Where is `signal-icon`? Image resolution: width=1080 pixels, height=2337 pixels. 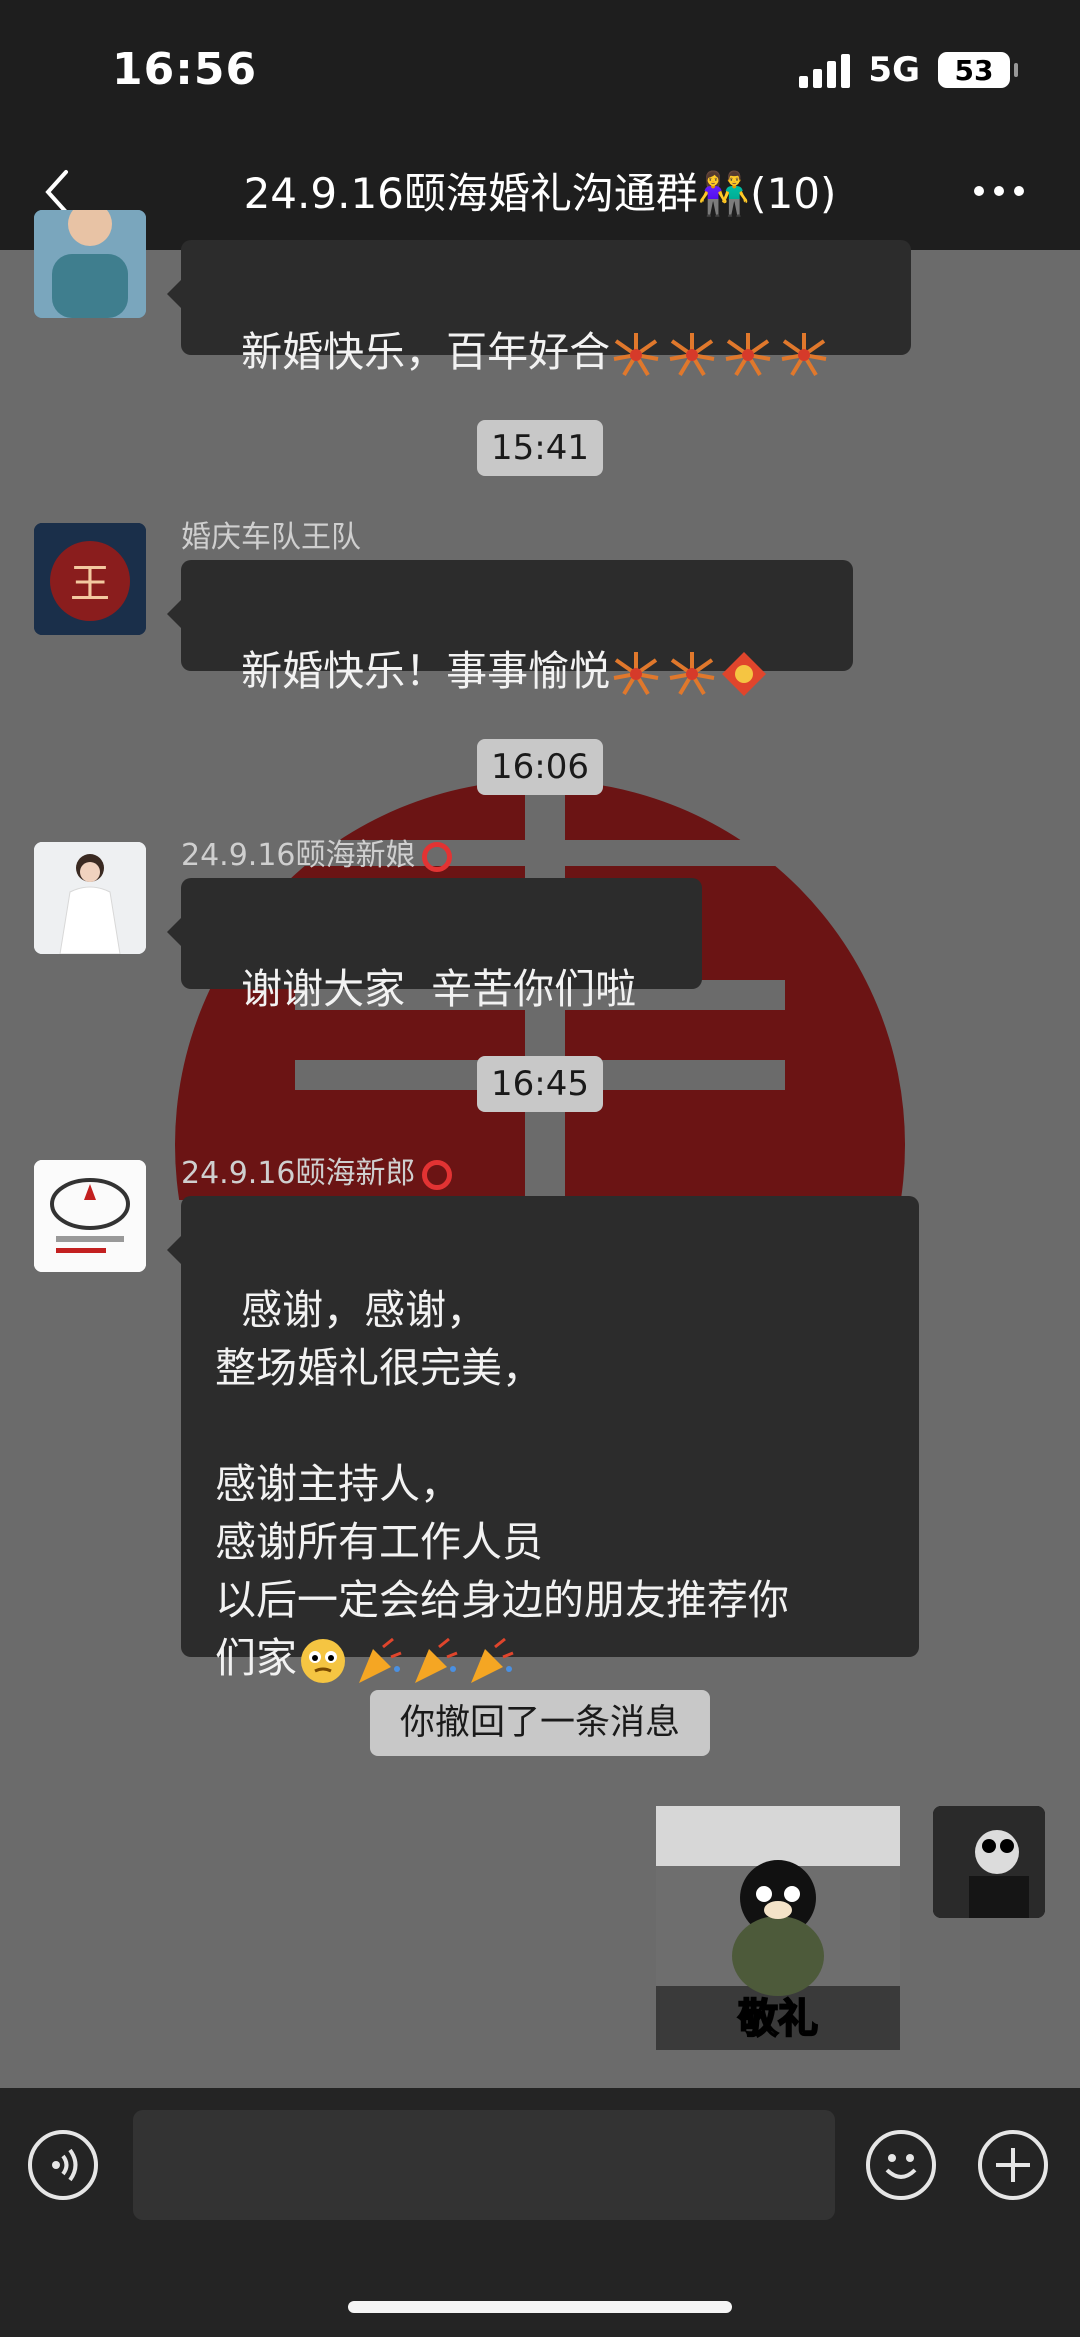 signal-icon is located at coordinates (825, 70).